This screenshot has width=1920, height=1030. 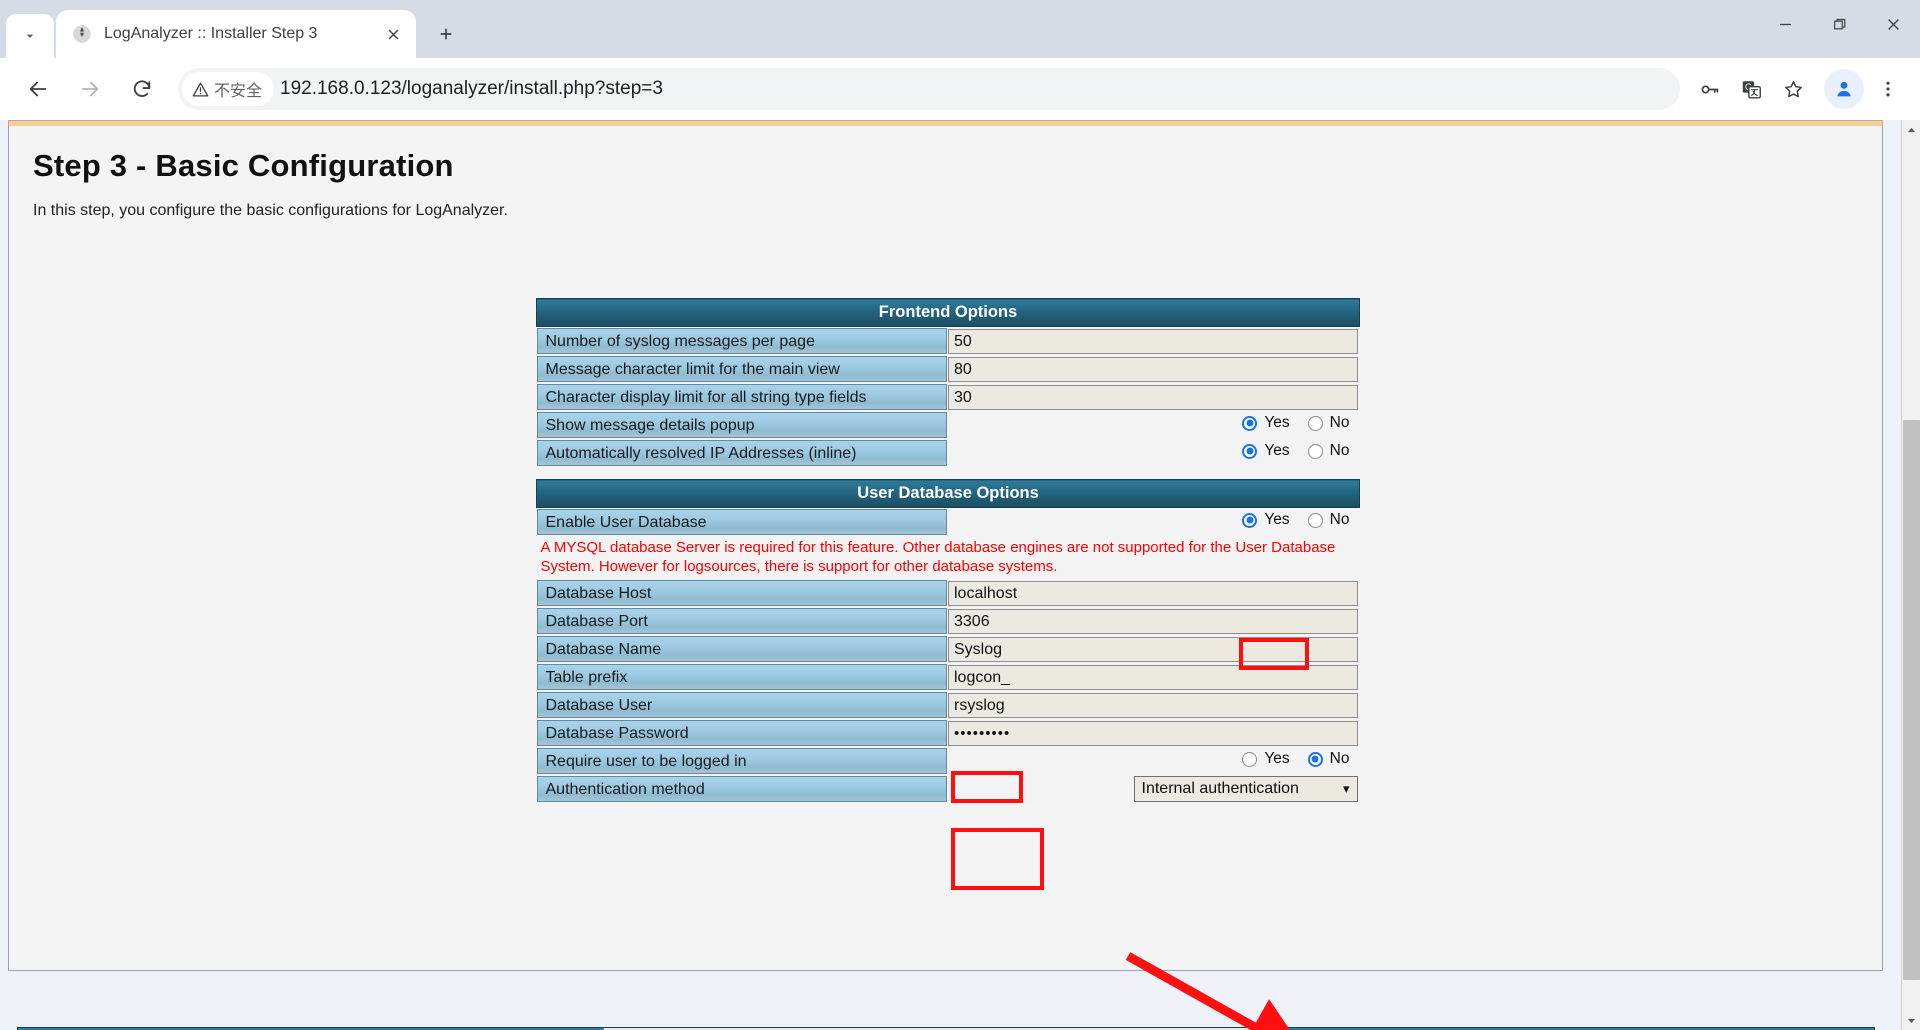 I want to click on tab-strip: LogAnalyzer :: Installer Step 3, so click(x=960, y=29).